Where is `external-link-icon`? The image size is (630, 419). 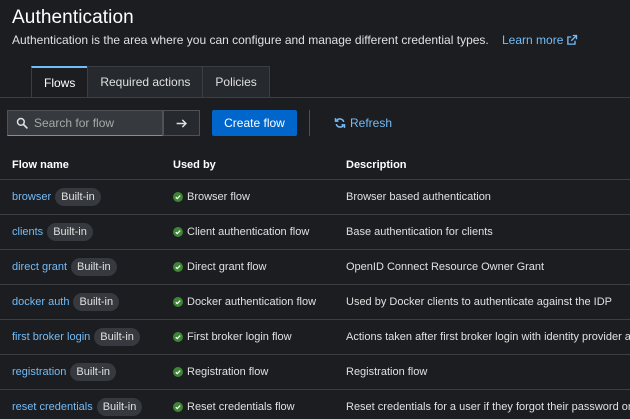
external-link-icon is located at coordinates (572, 39).